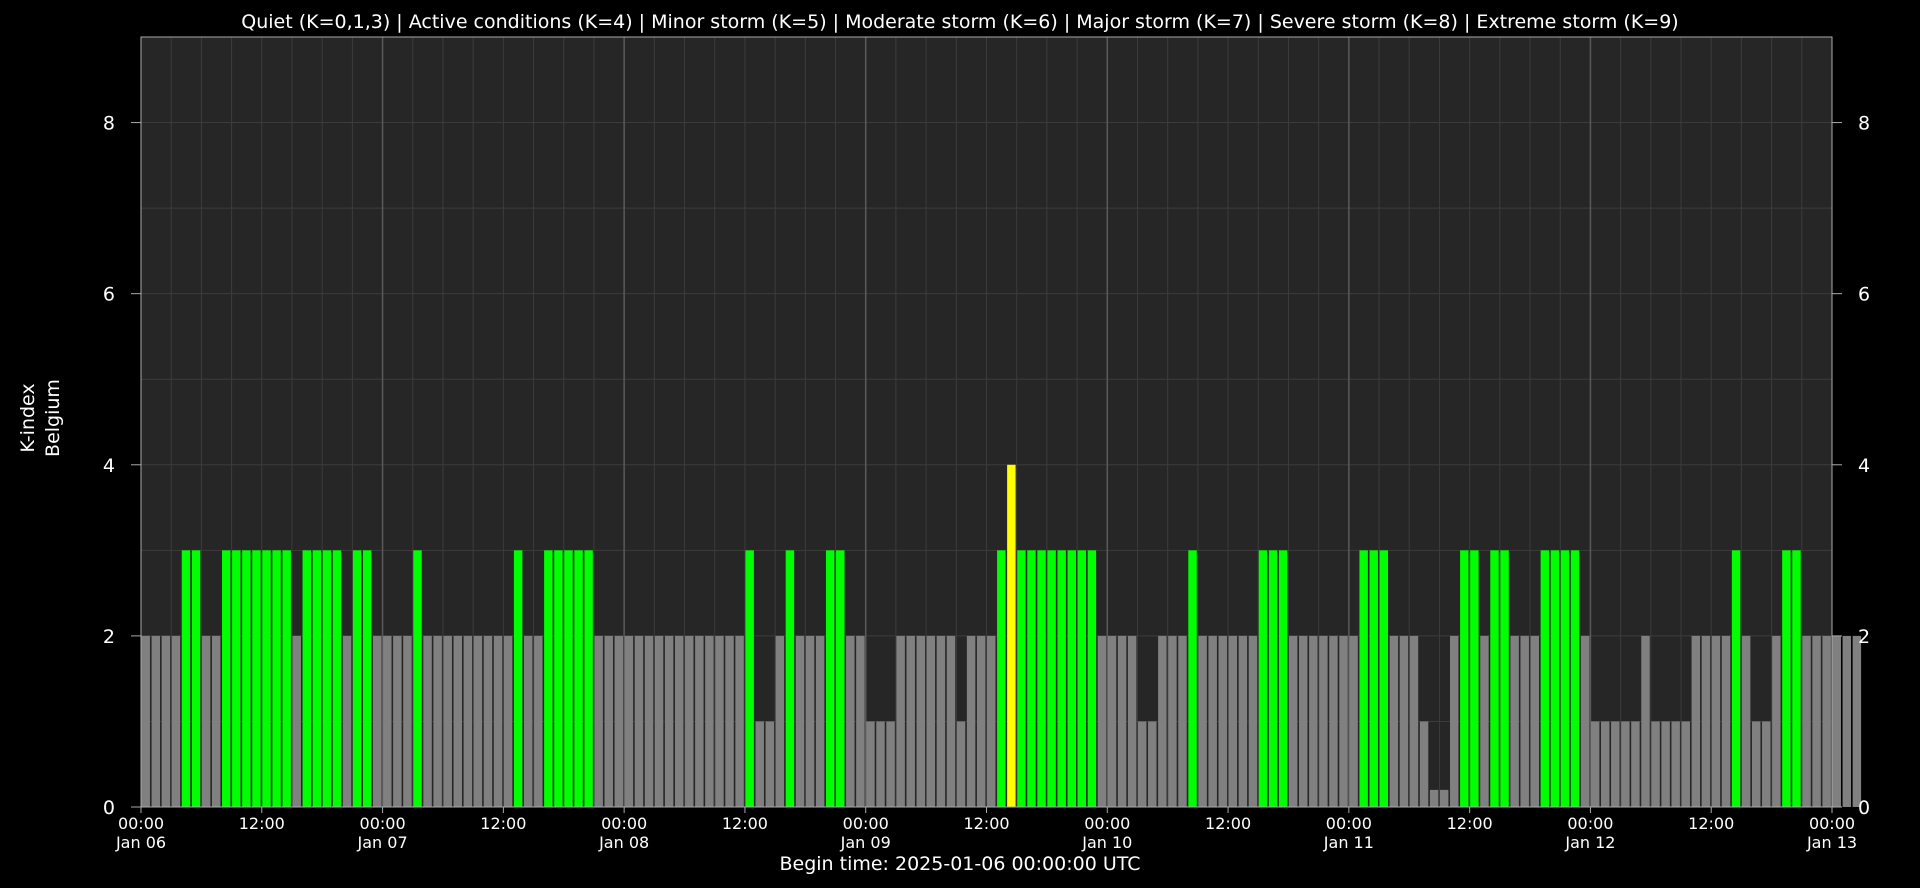 Image resolution: width=1920 pixels, height=888 pixels. Describe the element at coordinates (1864, 808) in the screenshot. I see `y-tick-label-right: 0` at that location.